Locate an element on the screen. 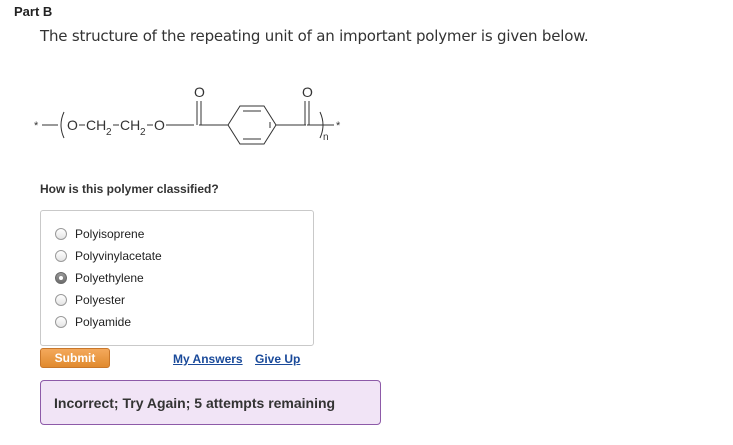 The height and width of the screenshot is (445, 733). give-up-link: Give Up is located at coordinates (277, 359).